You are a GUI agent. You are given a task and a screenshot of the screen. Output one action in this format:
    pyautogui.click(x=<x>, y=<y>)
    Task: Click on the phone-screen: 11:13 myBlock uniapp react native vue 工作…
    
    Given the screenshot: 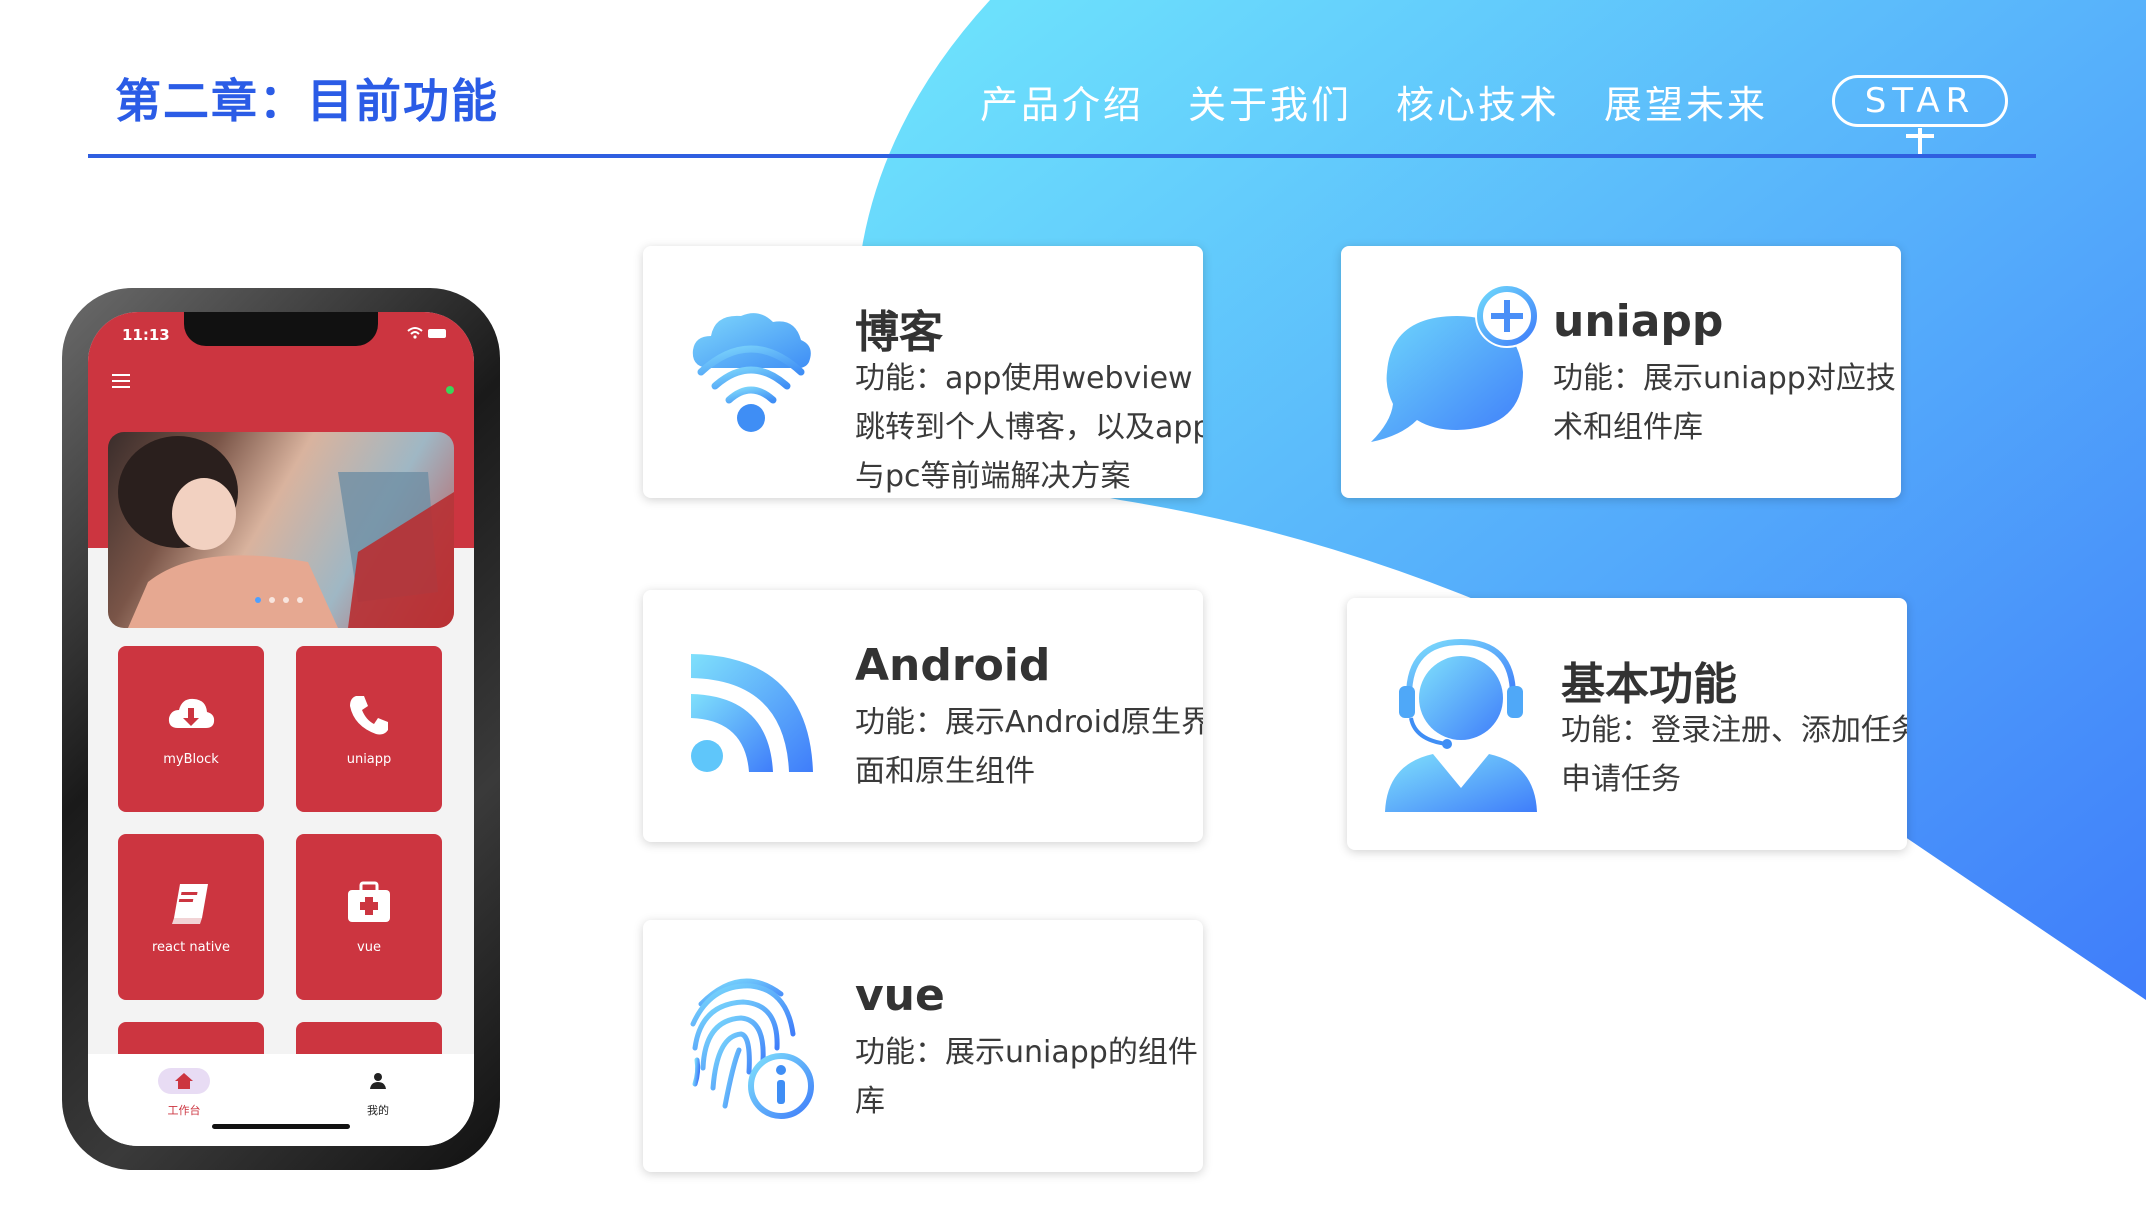 What is the action you would take?
    pyautogui.click(x=281, y=729)
    